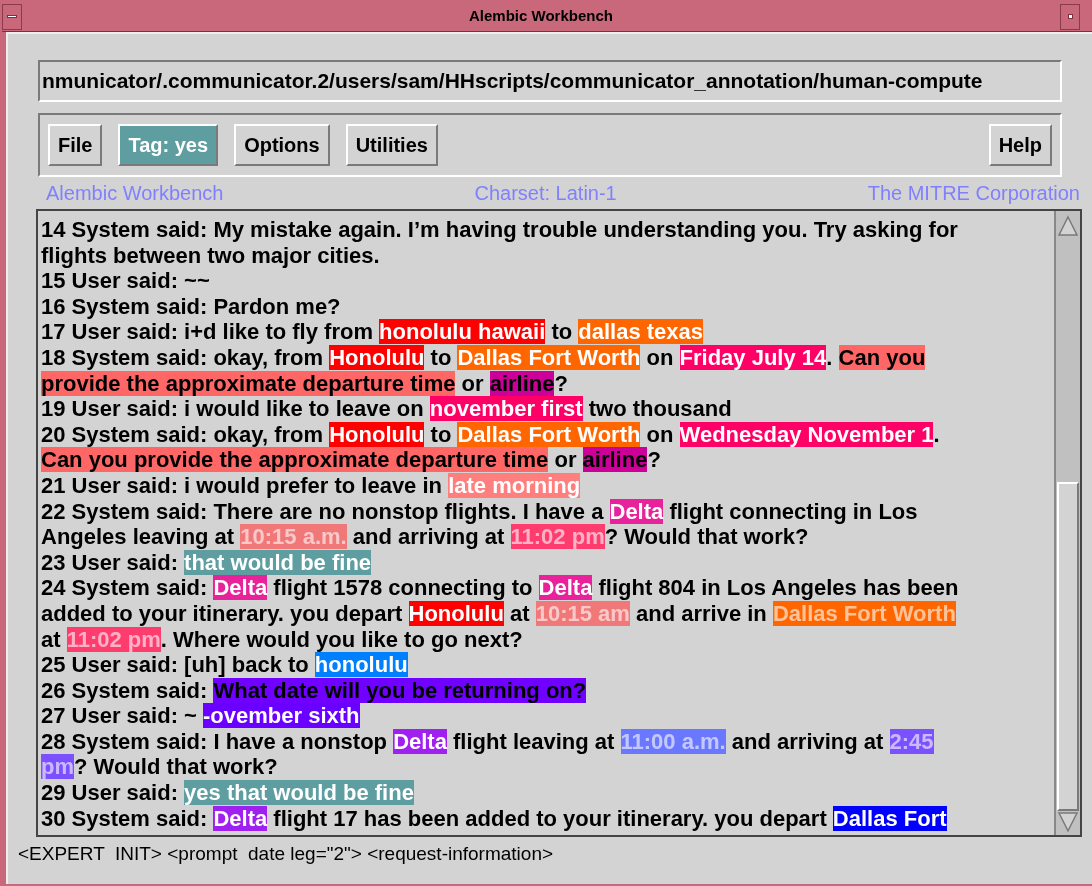  Describe the element at coordinates (57, 767) in the screenshot. I see `tag-highlight: pm` at that location.